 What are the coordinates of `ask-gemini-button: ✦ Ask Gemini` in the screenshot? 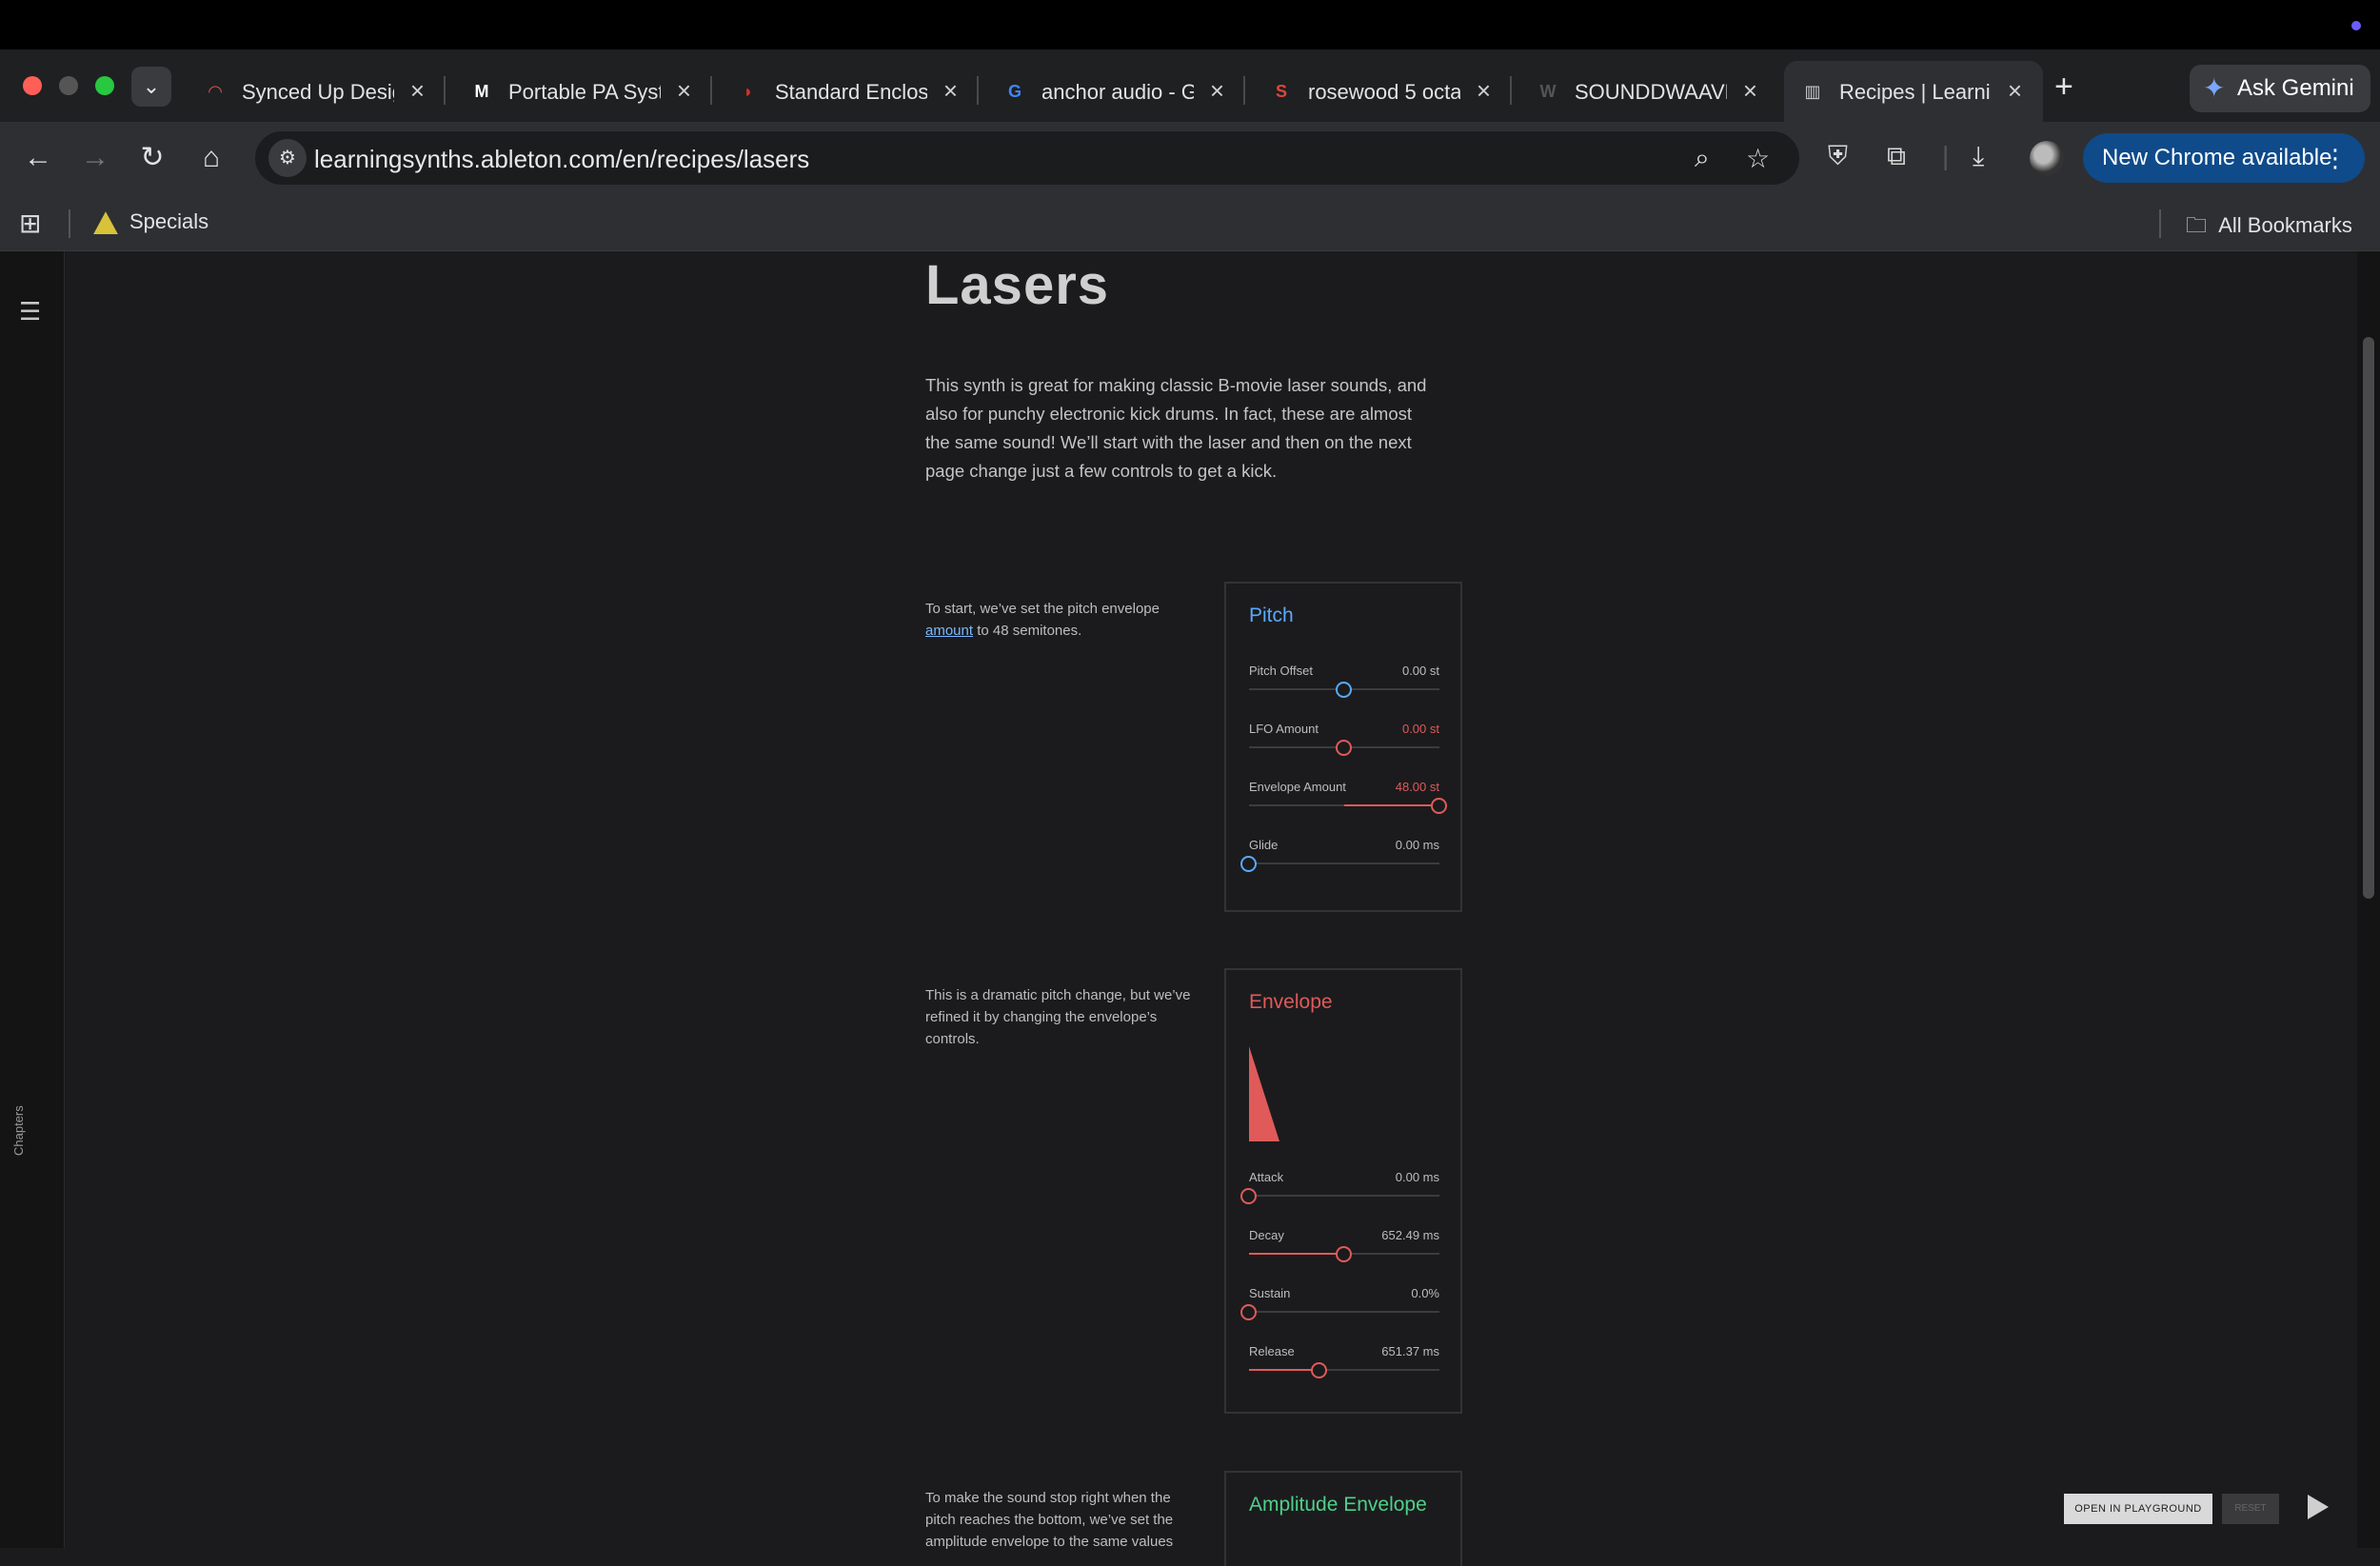 It's located at (2280, 88).